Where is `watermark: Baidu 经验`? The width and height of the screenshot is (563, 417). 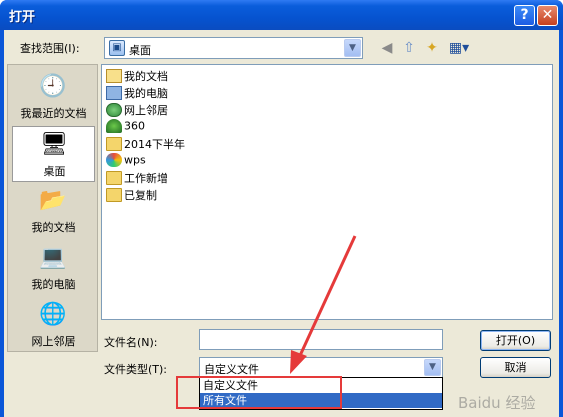
watermark: Baidu 经验 is located at coordinates (497, 403).